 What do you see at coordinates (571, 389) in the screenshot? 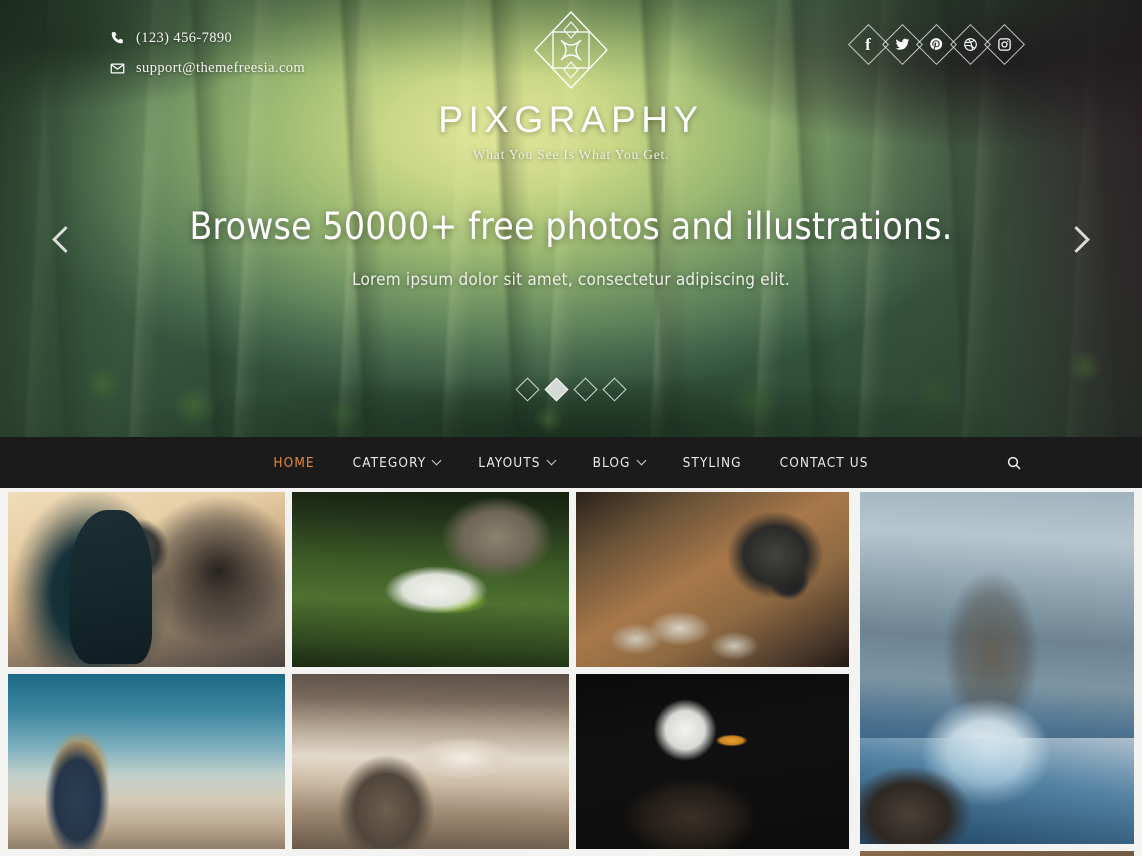
I see `slider-pagination` at bounding box center [571, 389].